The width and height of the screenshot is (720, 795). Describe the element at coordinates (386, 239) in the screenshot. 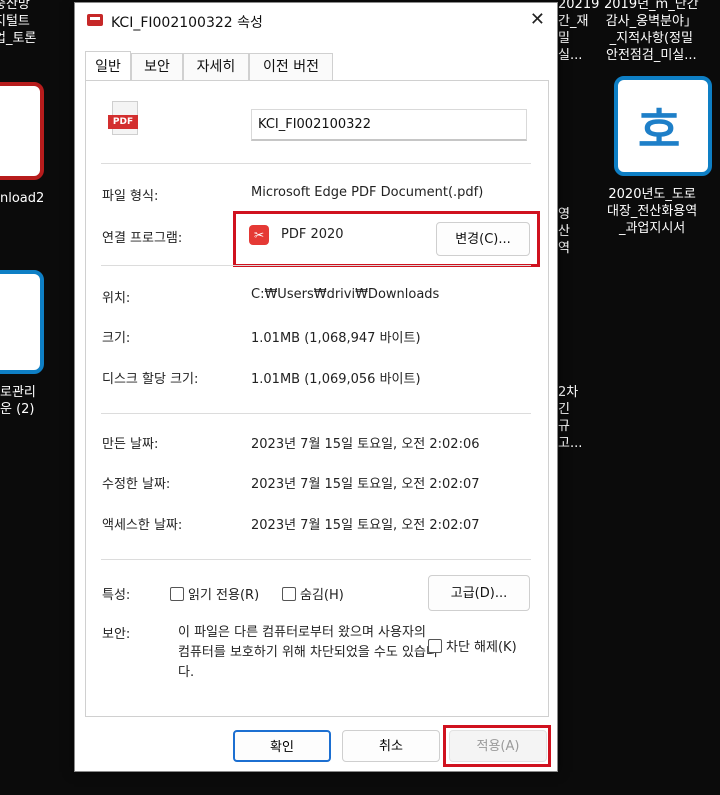

I see `highlight-open-with` at that location.